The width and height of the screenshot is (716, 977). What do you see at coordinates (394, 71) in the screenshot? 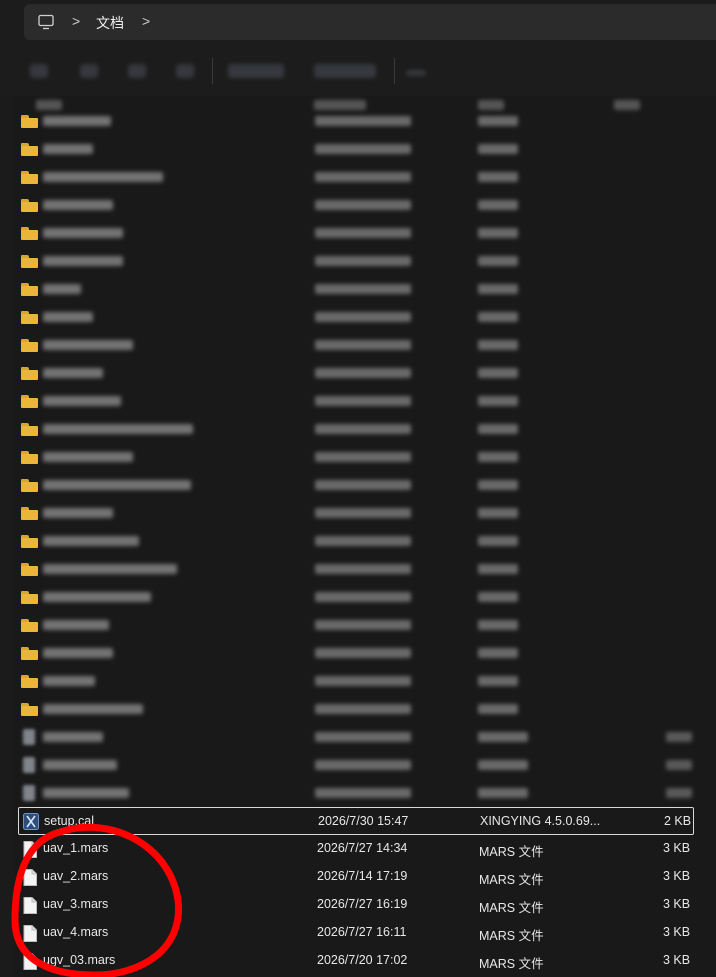
I see `toolbar-divider` at bounding box center [394, 71].